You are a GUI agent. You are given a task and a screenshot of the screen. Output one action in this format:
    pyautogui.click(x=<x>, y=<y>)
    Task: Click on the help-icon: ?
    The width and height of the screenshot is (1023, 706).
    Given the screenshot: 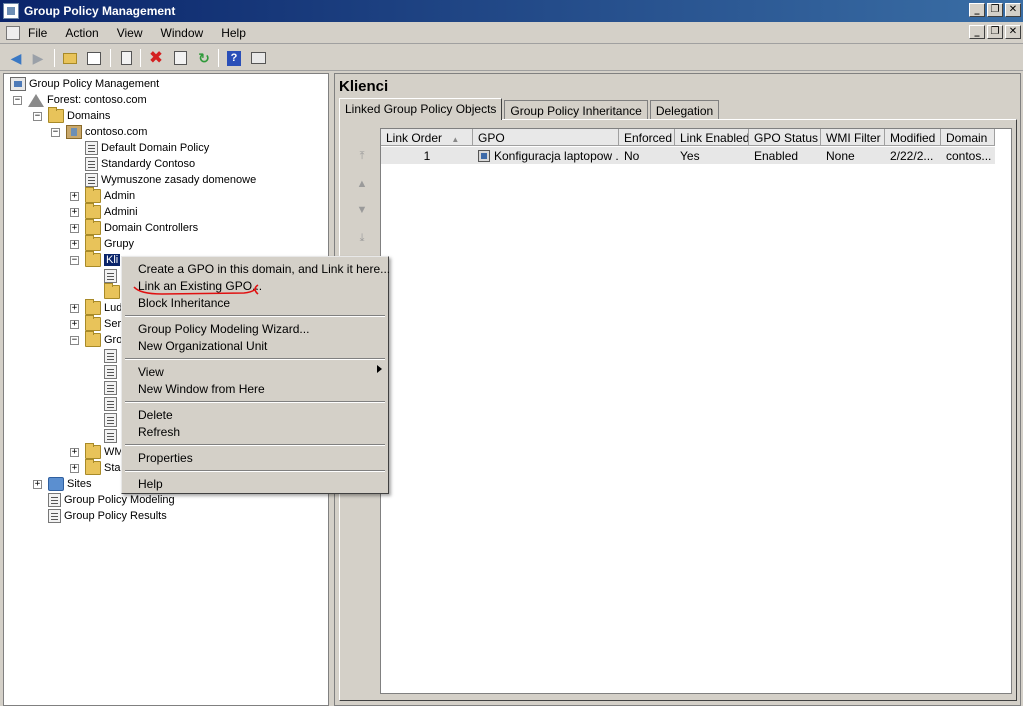 What is the action you would take?
    pyautogui.click(x=234, y=58)
    